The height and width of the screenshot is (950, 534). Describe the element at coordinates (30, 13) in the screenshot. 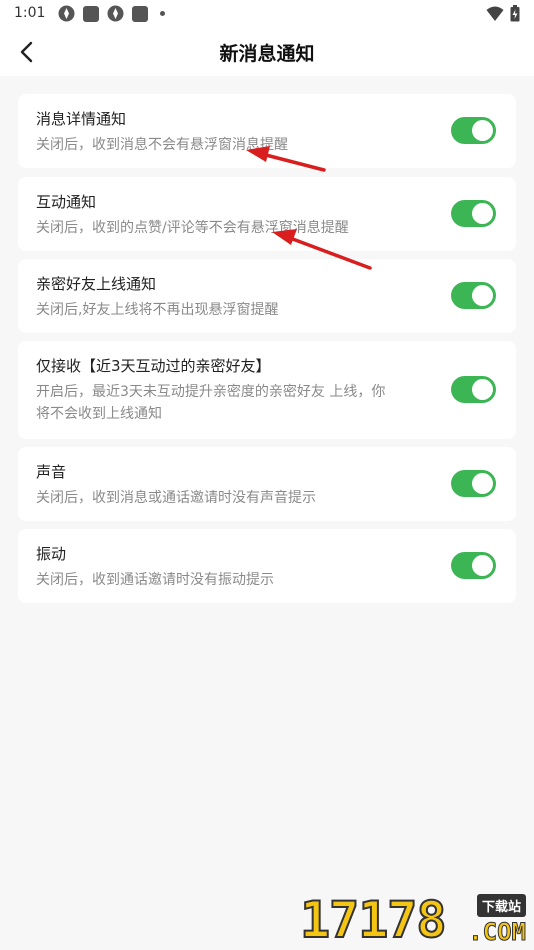

I see `status-time: 1:01` at that location.